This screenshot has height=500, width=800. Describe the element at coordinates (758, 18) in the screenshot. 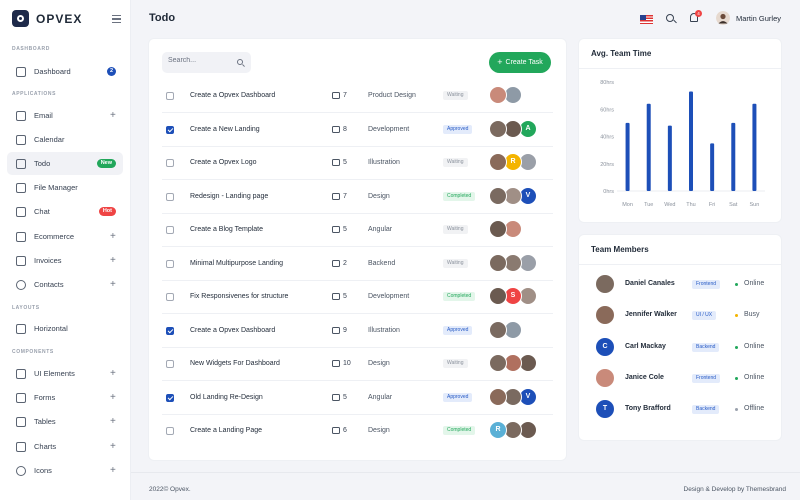

I see `user-name: Martin Gurley` at that location.